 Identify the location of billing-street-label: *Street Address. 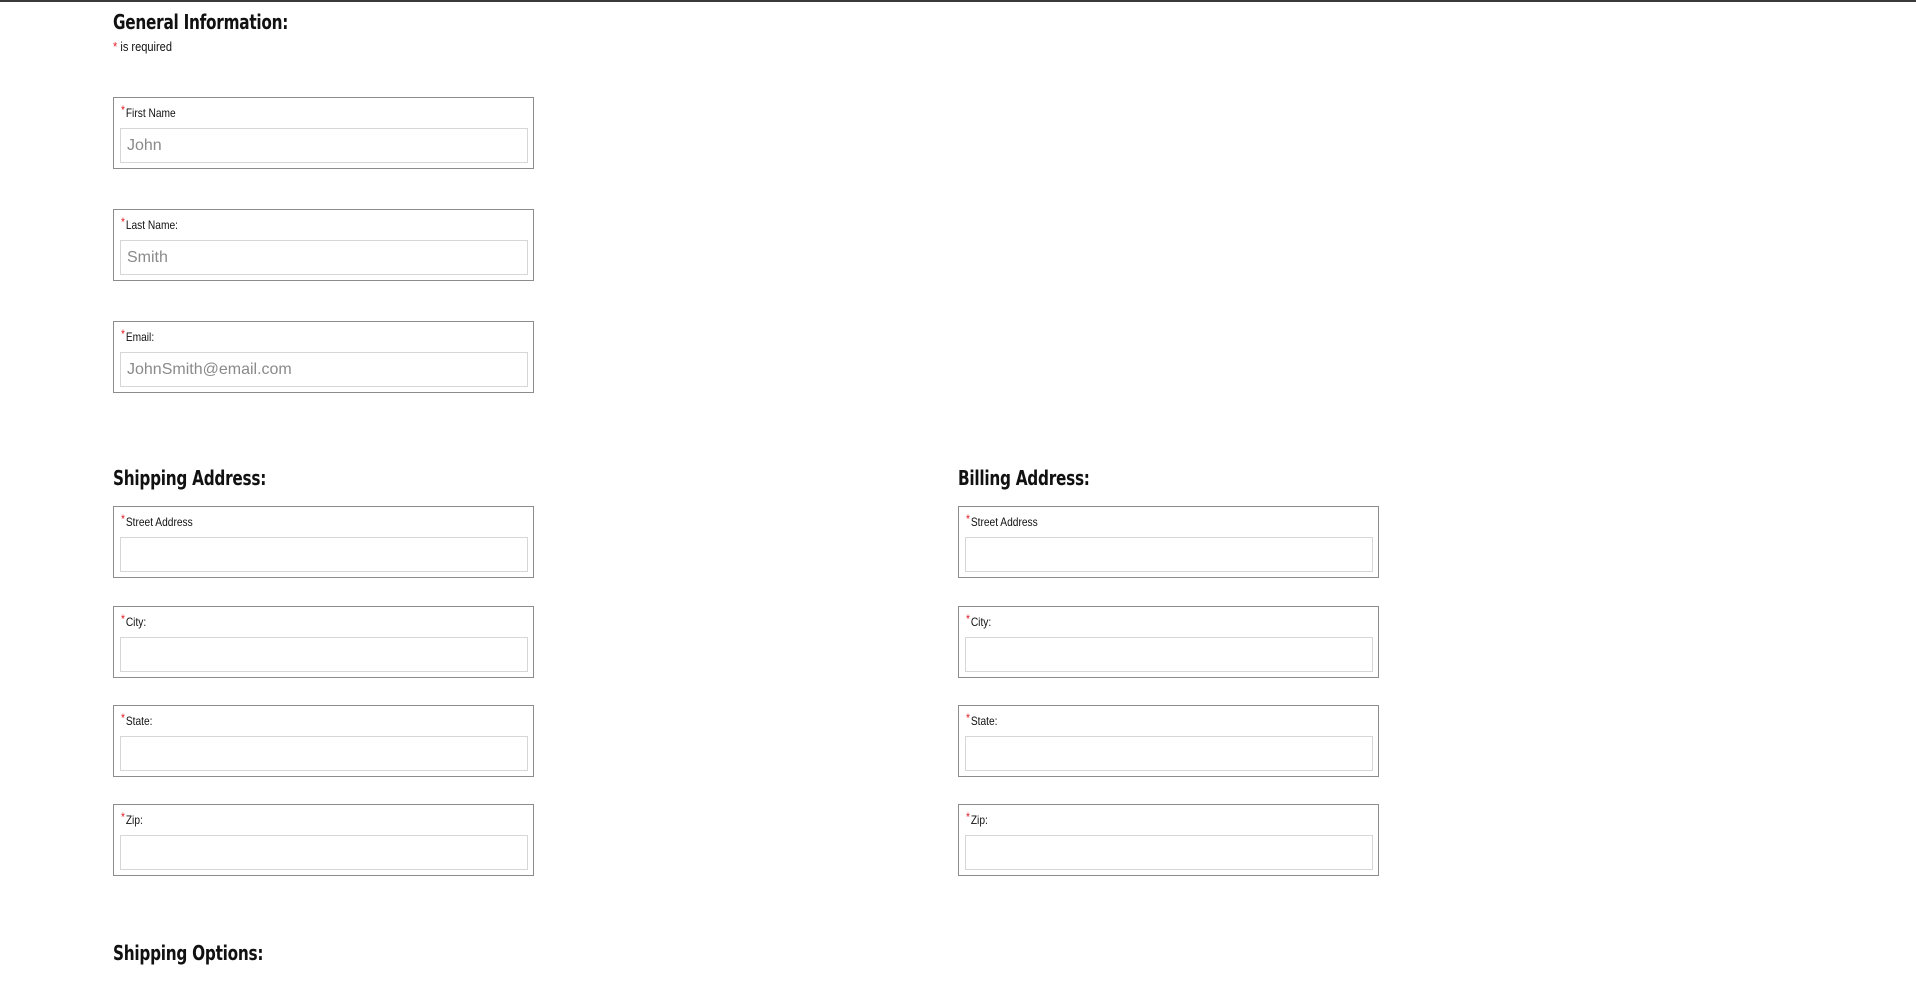
(1002, 520).